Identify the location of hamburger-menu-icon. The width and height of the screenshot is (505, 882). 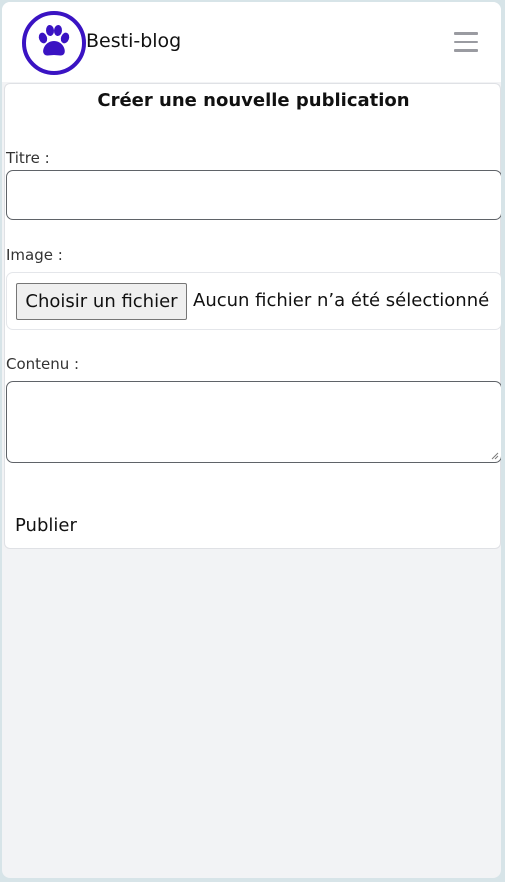
(466, 42).